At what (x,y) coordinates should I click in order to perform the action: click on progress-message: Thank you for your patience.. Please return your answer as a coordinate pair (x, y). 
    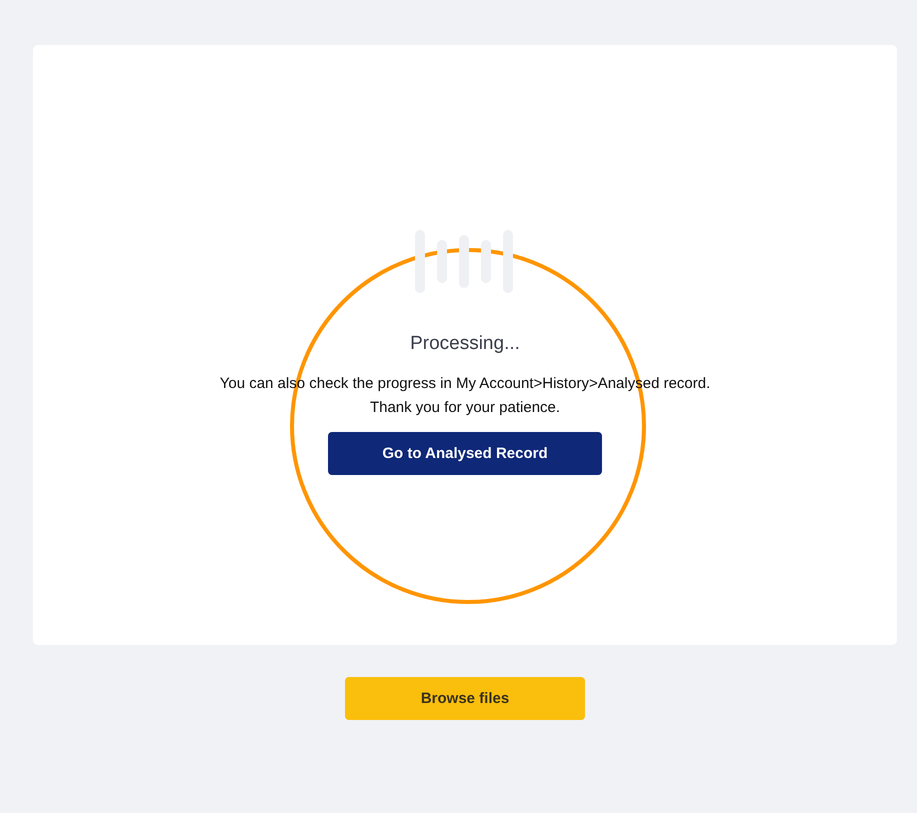
    Looking at the image, I should click on (465, 408).